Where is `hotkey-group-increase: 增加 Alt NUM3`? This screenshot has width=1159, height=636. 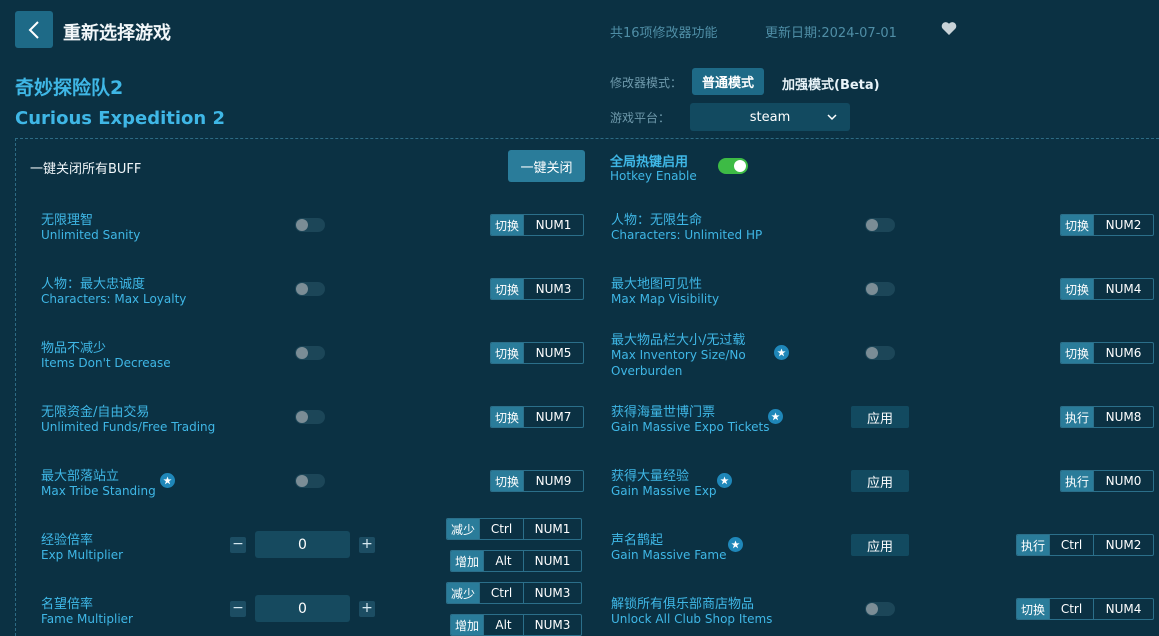 hotkey-group-increase: 增加 Alt NUM3 is located at coordinates (516, 625).